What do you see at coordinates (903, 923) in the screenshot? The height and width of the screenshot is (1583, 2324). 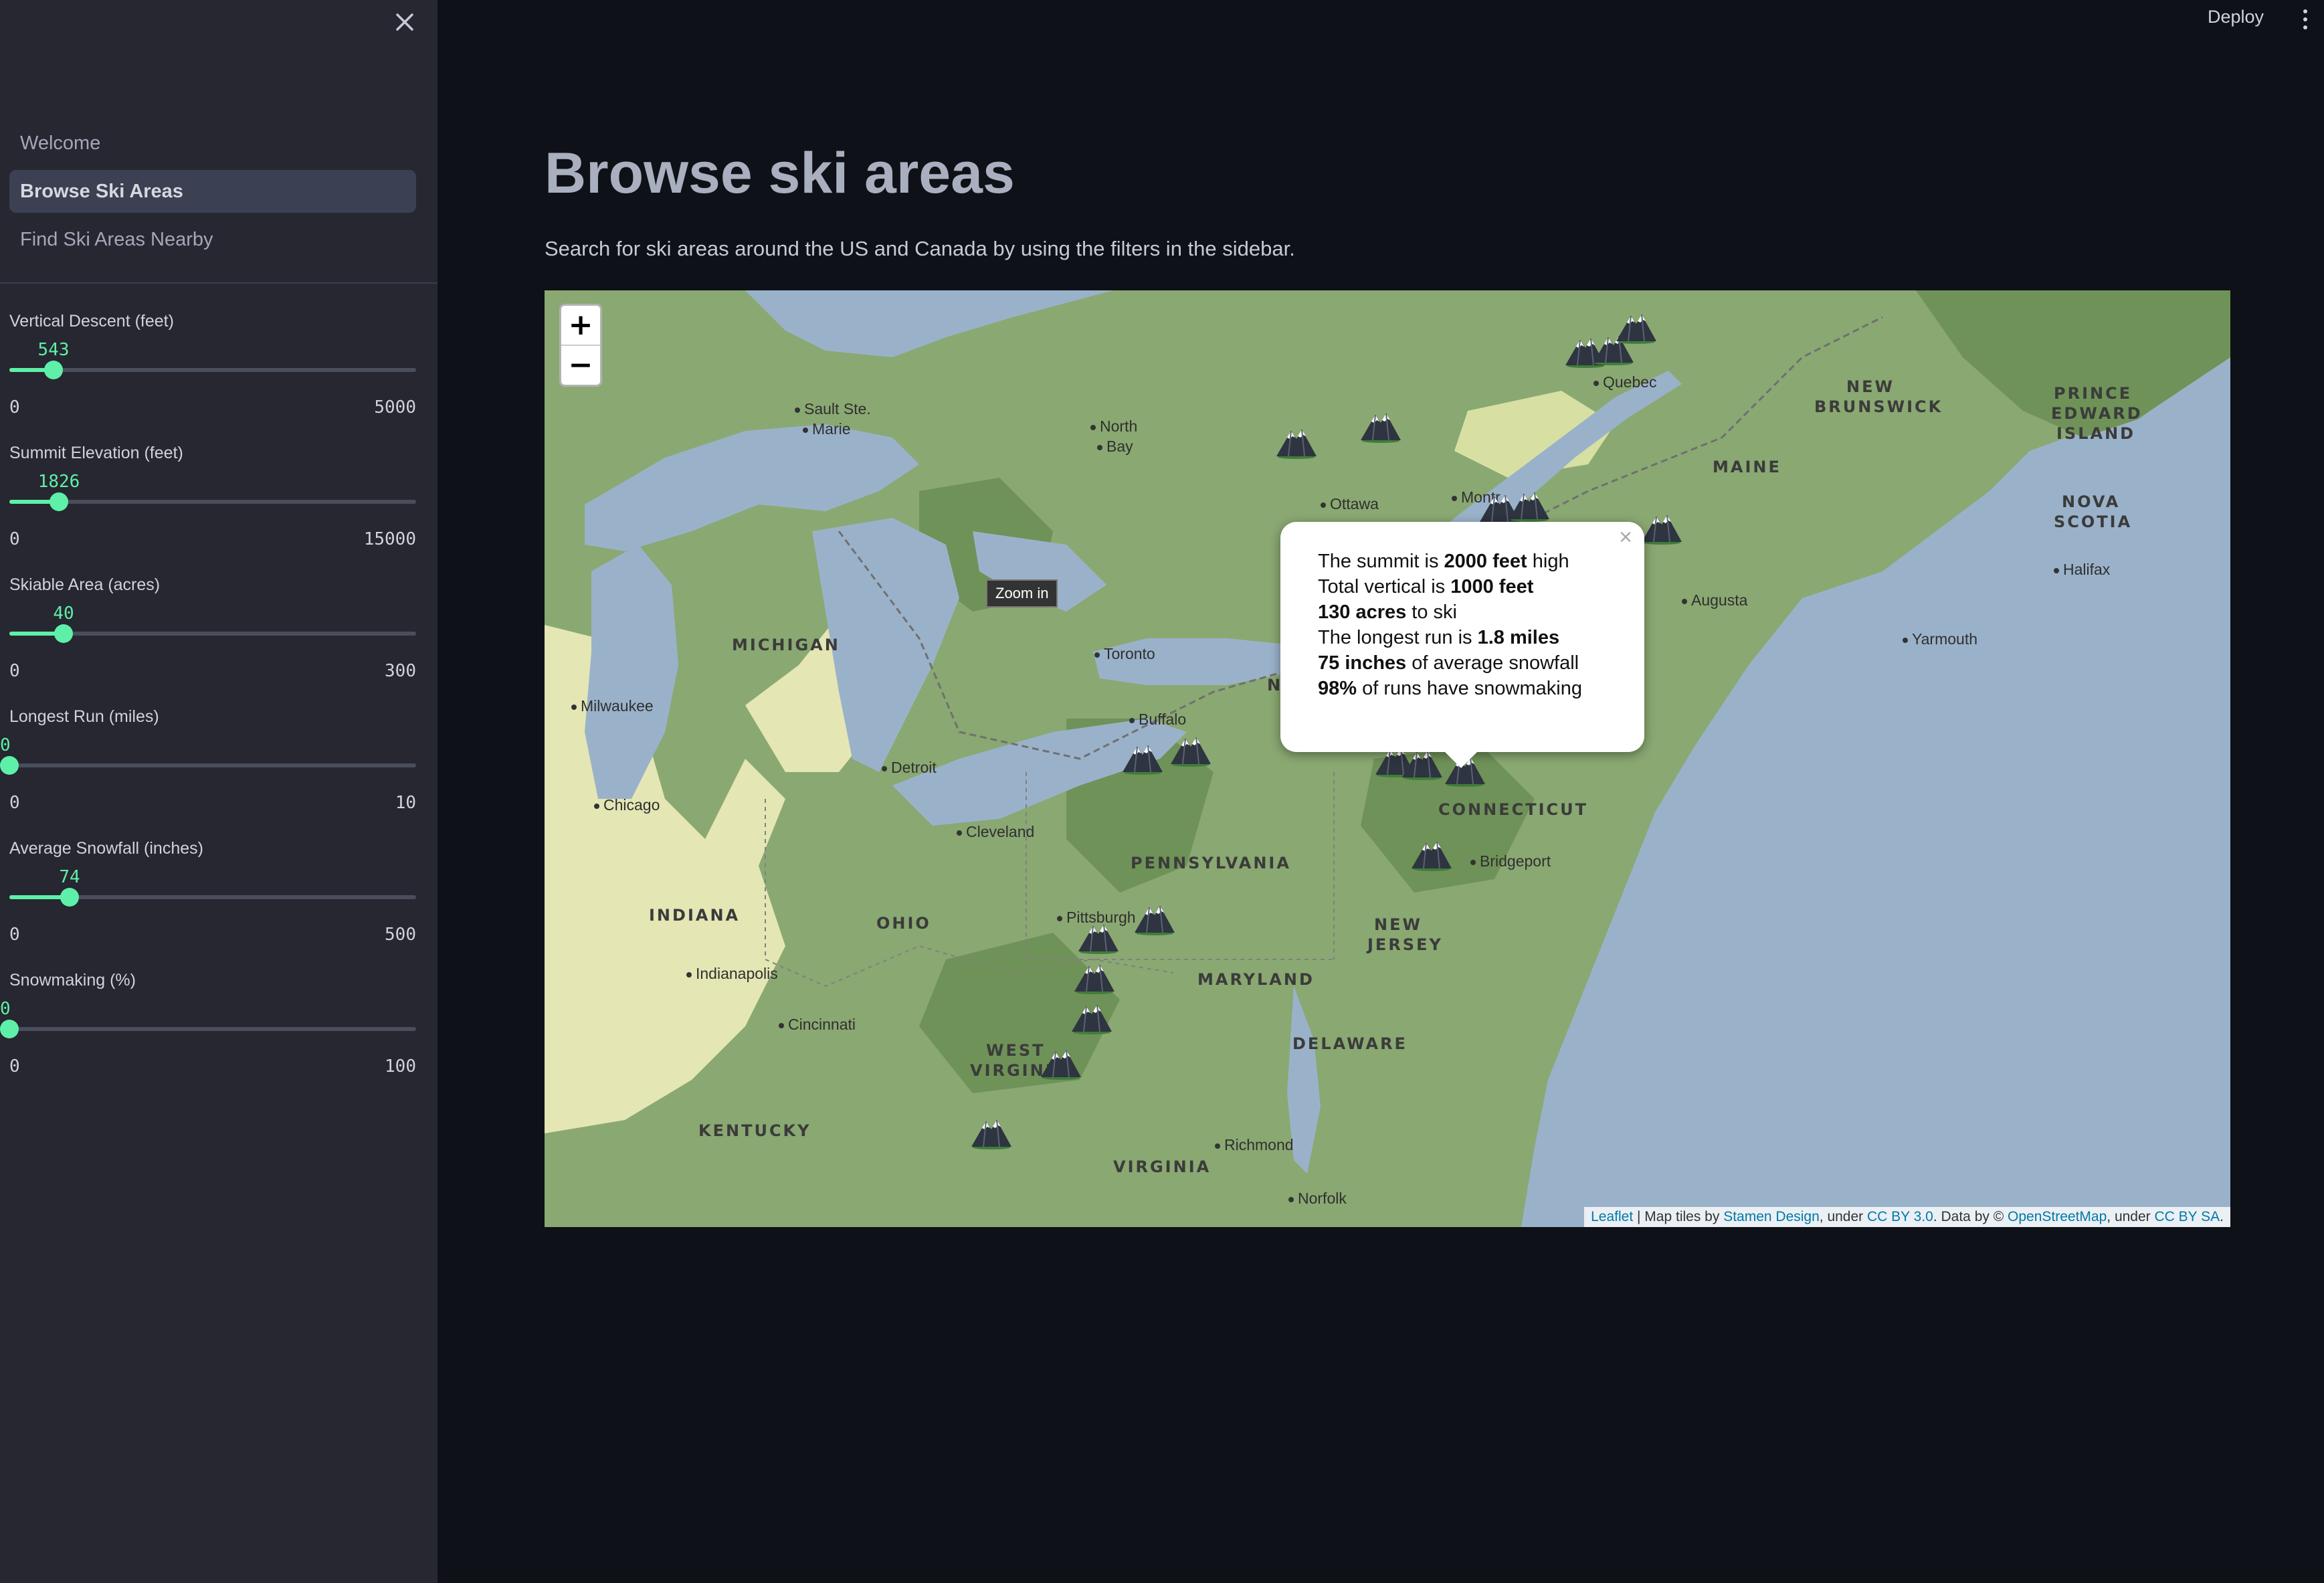 I see `region-label: OHIO` at bounding box center [903, 923].